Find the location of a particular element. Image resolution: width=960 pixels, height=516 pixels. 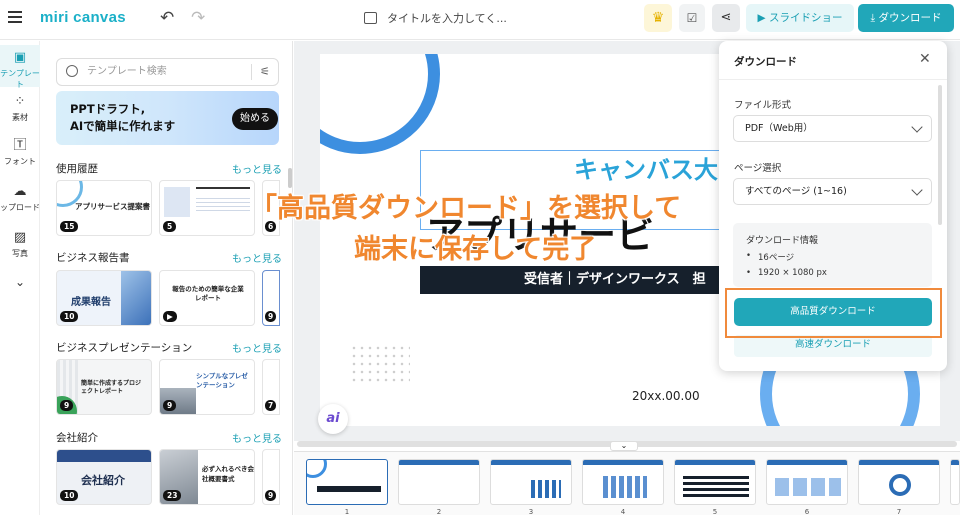

app-logo: miri canvas is located at coordinates (83, 17).